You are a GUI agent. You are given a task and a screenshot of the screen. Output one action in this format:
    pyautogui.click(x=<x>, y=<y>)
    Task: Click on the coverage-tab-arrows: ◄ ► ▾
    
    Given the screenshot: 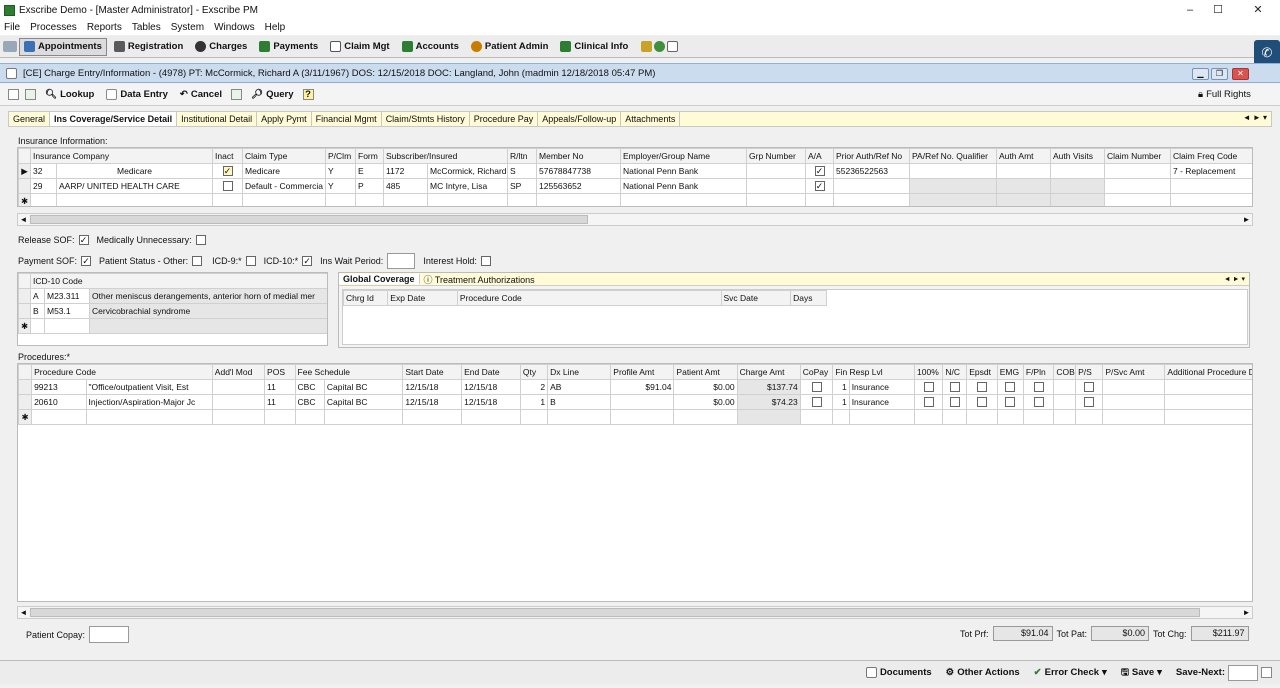 What is the action you would take?
    pyautogui.click(x=1236, y=279)
    